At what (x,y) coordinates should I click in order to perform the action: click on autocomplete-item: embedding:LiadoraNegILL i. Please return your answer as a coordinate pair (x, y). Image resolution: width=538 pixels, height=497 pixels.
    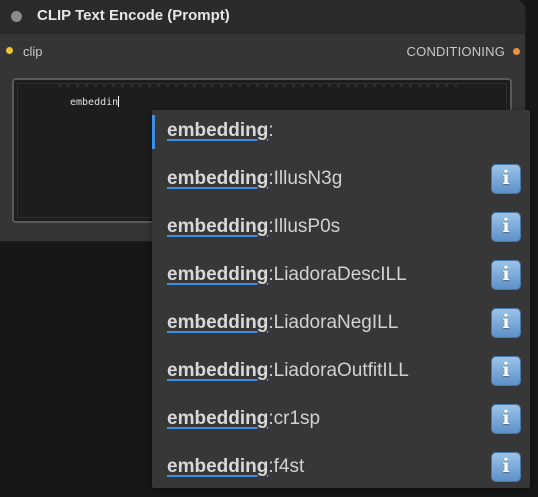
    Looking at the image, I should click on (341, 324).